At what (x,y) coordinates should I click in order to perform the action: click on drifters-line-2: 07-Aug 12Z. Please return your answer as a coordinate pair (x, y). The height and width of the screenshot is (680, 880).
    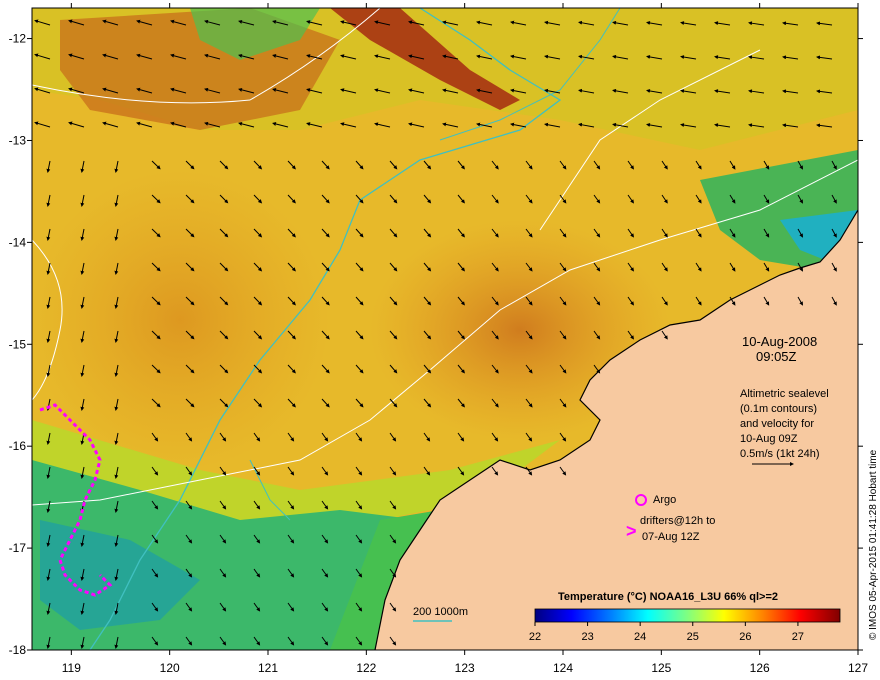
    Looking at the image, I should click on (671, 537).